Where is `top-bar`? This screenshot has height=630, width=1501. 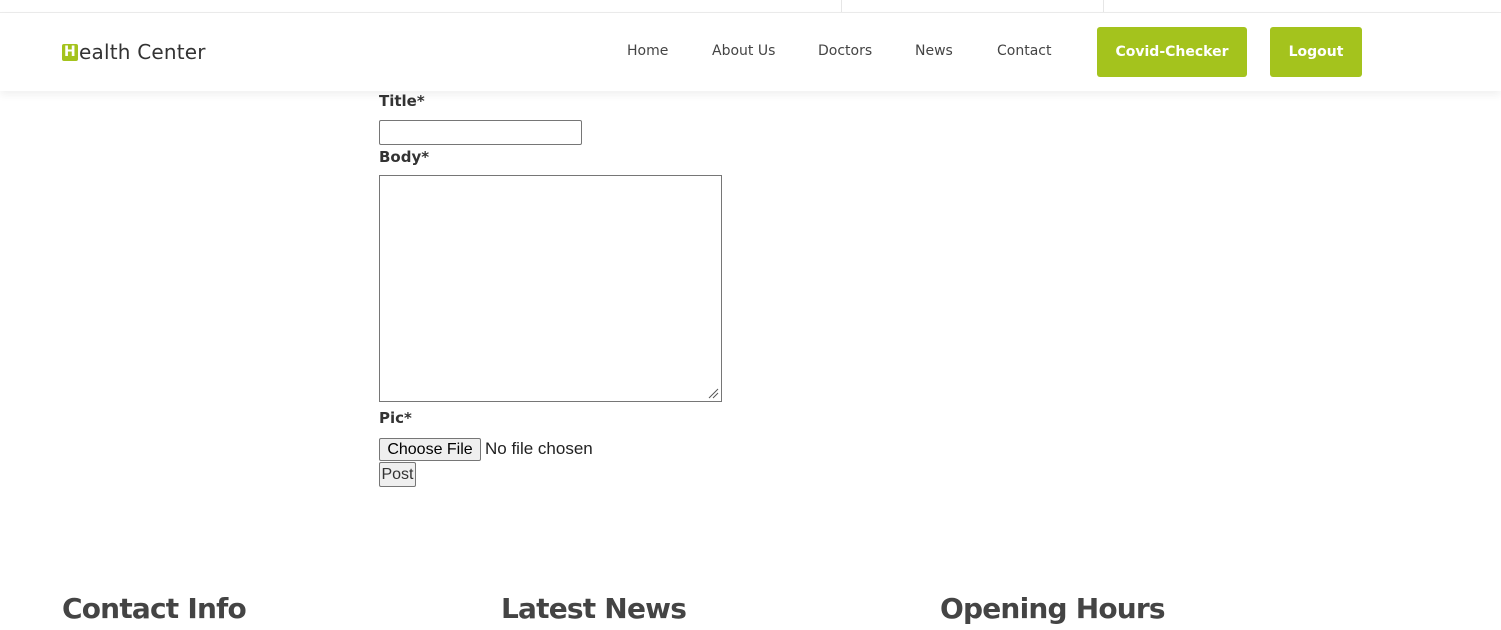 top-bar is located at coordinates (750, 6).